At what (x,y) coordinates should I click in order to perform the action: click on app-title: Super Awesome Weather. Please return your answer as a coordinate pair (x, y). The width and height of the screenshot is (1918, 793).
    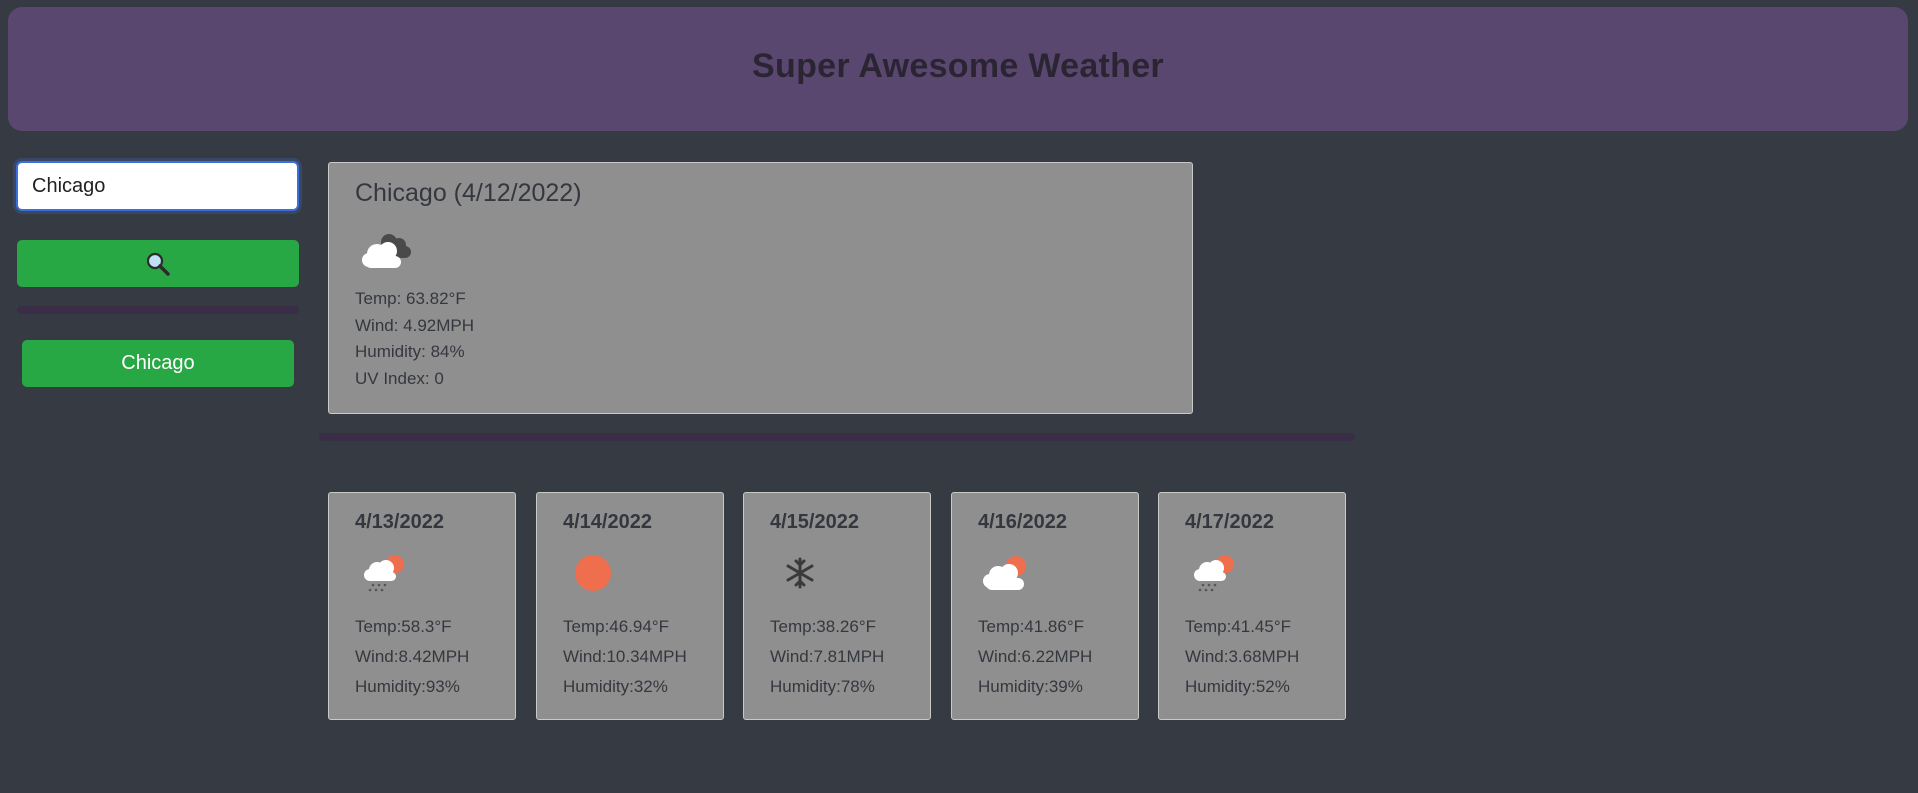
    Looking at the image, I should click on (958, 65).